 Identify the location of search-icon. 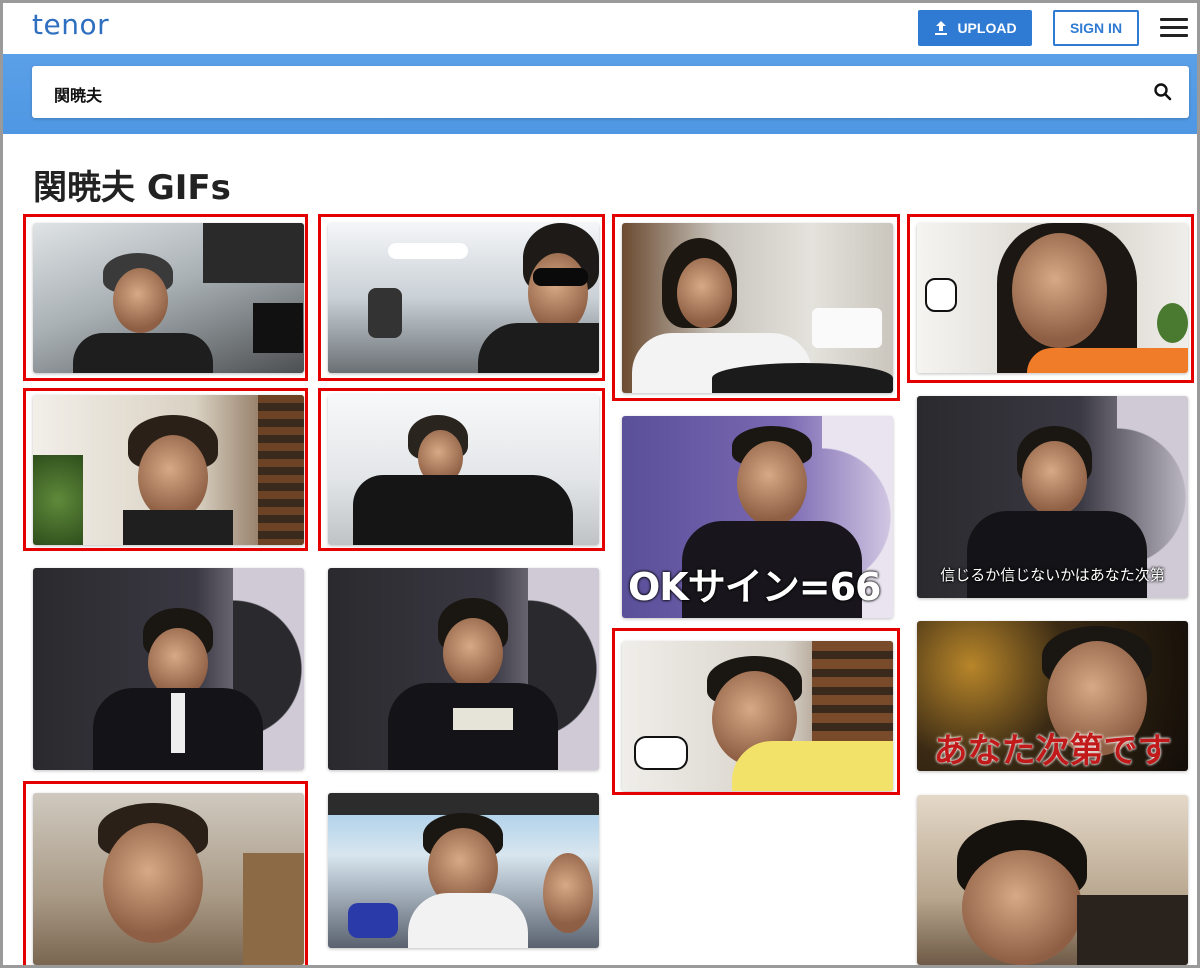
(1163, 92).